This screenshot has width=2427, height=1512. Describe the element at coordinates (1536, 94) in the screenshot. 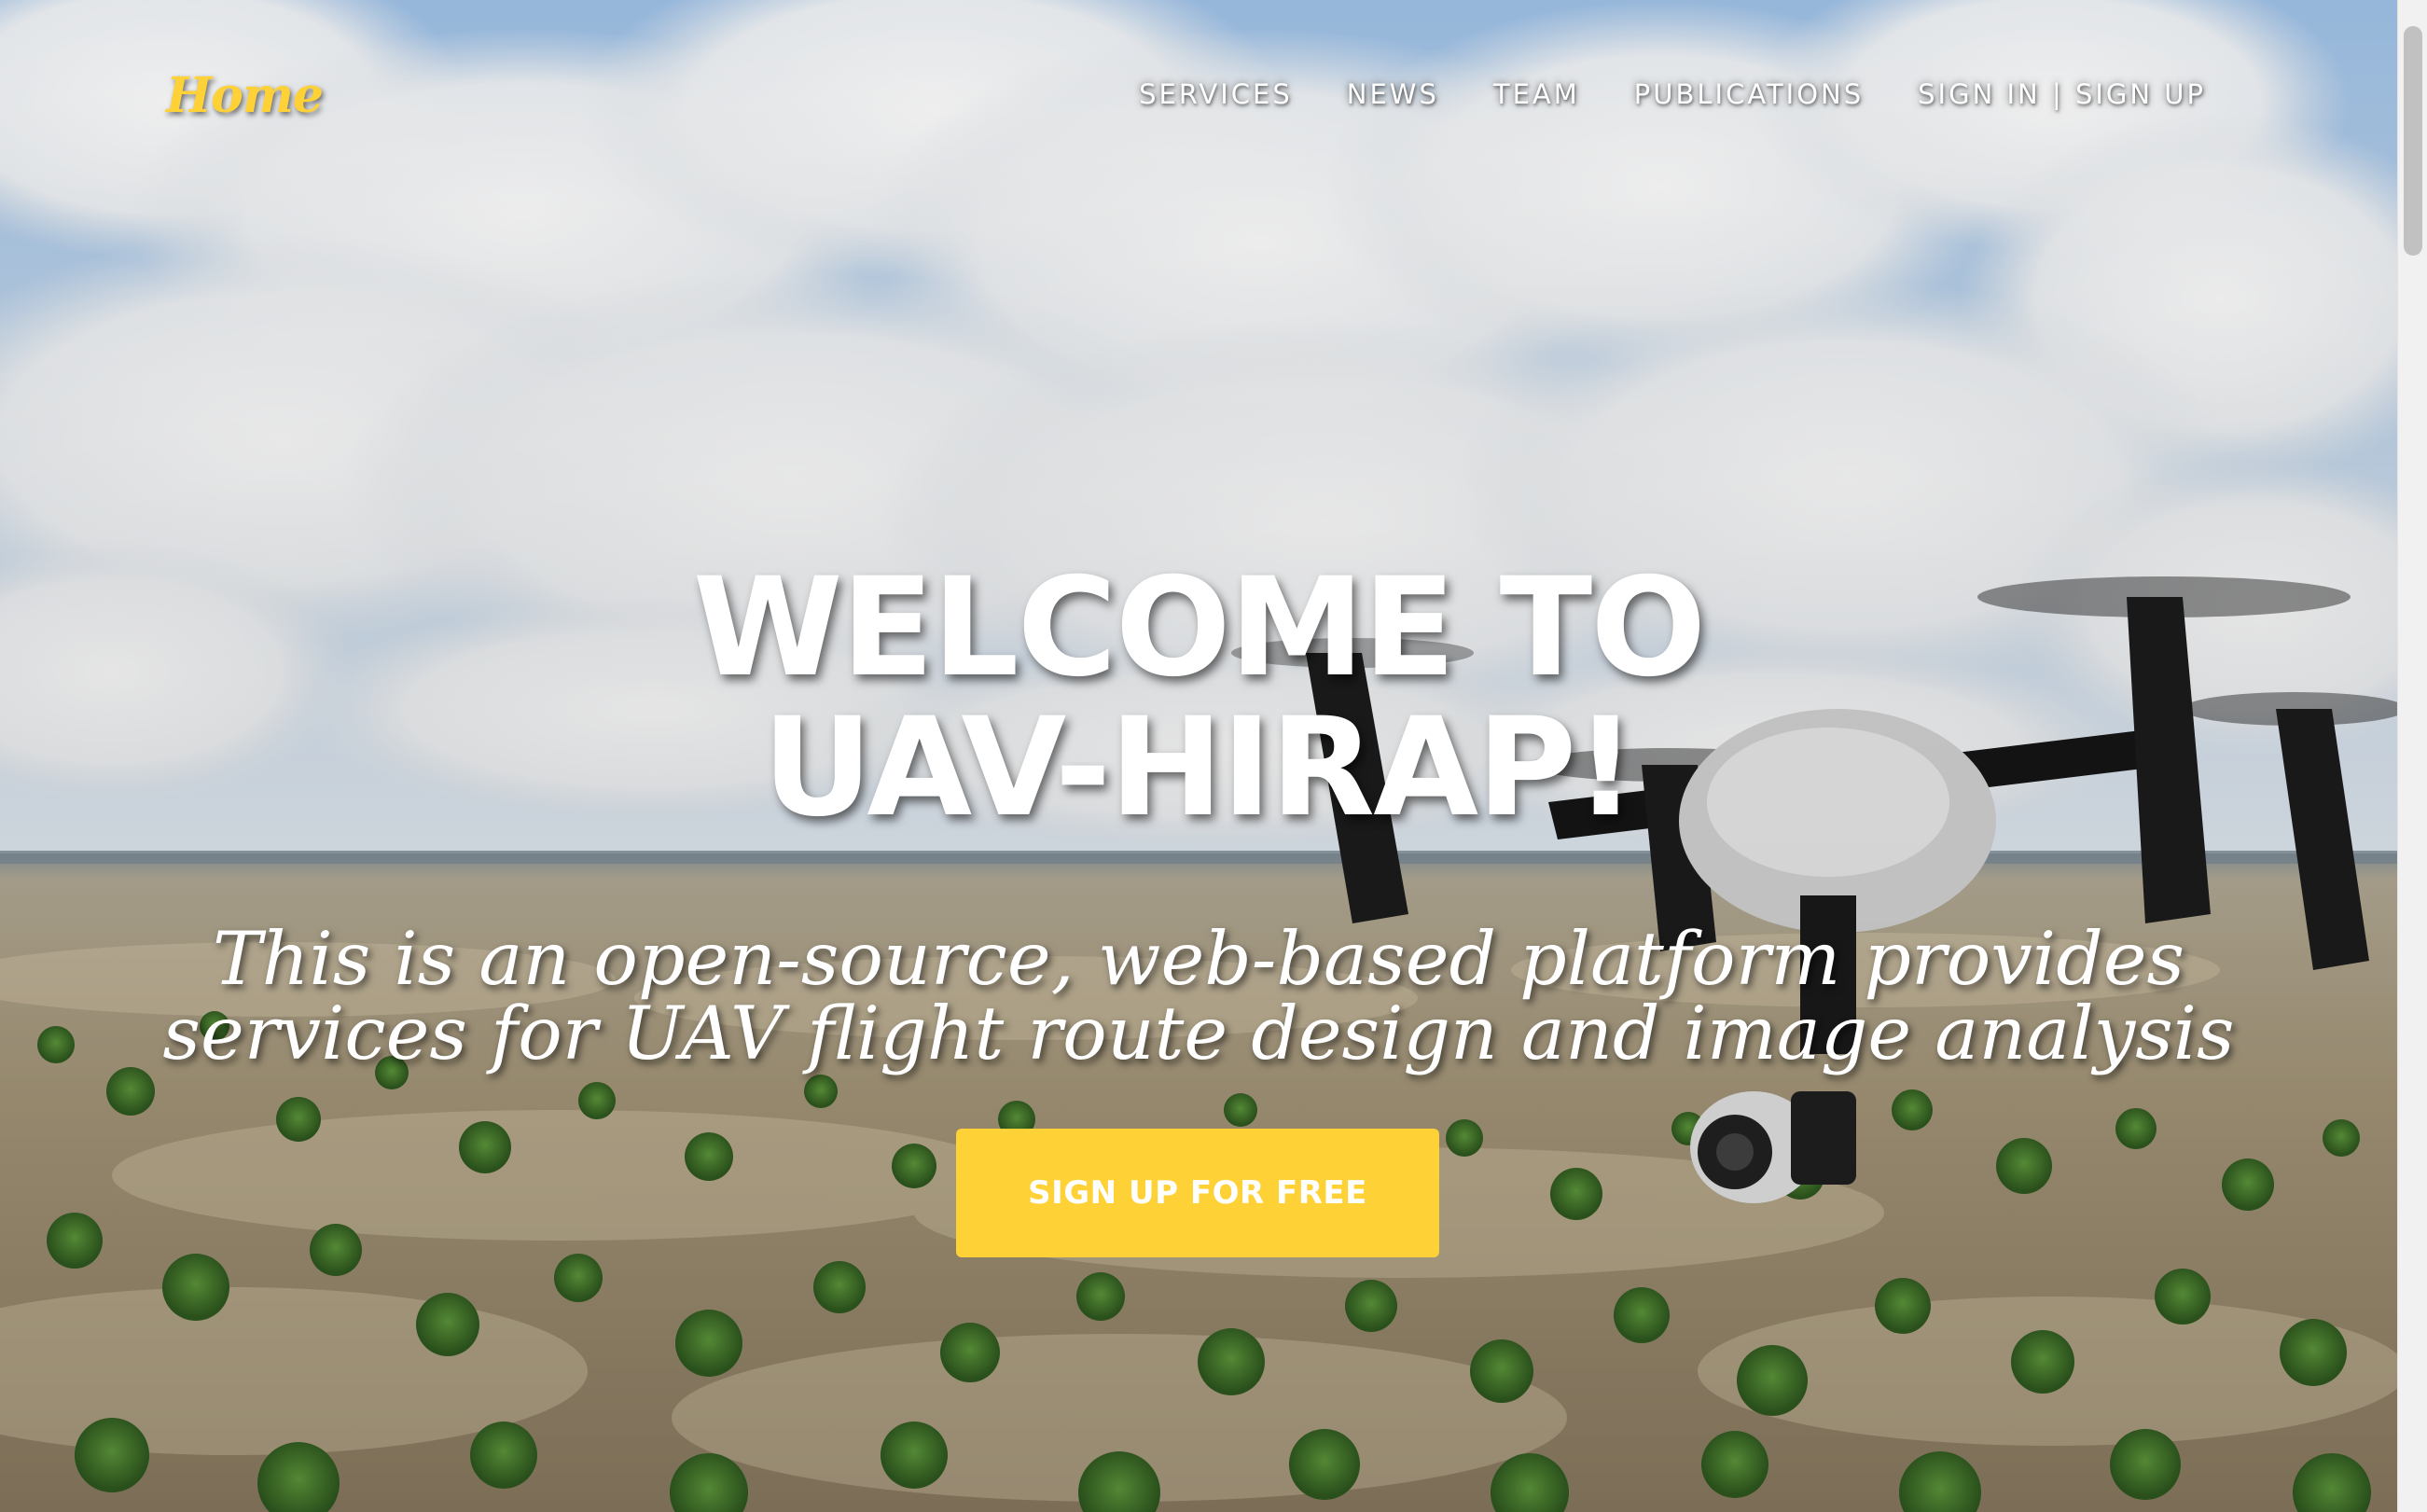

I see `nav-link-team: TEAM` at that location.